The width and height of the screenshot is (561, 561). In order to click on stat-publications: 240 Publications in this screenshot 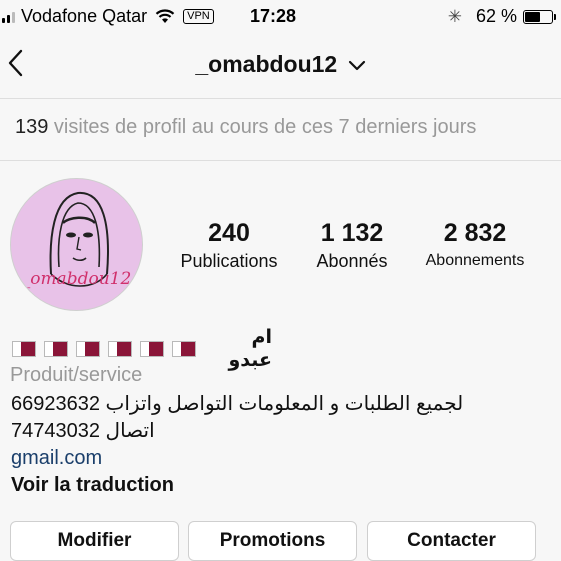, I will do `click(229, 246)`.